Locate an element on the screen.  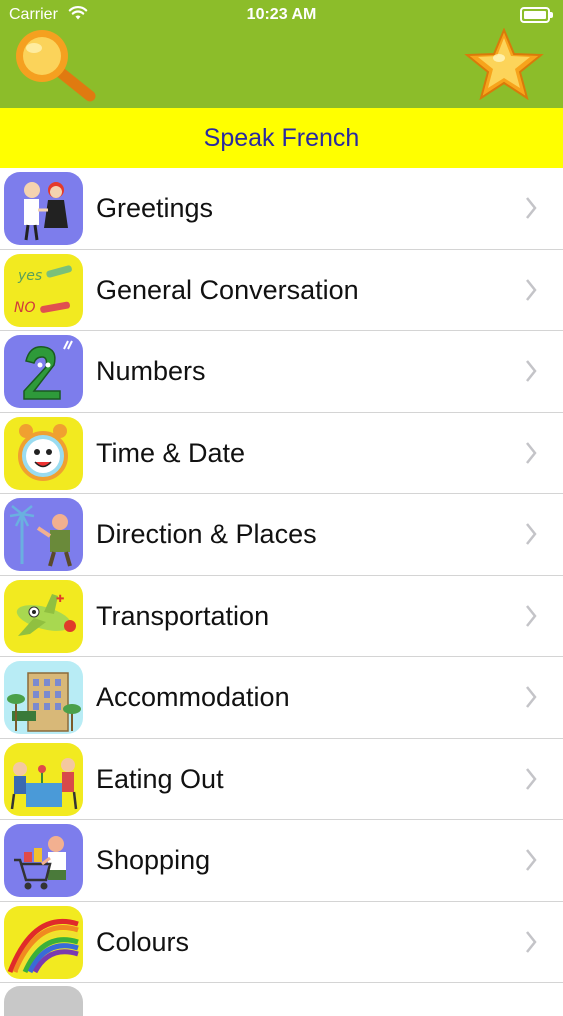
list-item-label: Time & Date is located at coordinates (171, 452).